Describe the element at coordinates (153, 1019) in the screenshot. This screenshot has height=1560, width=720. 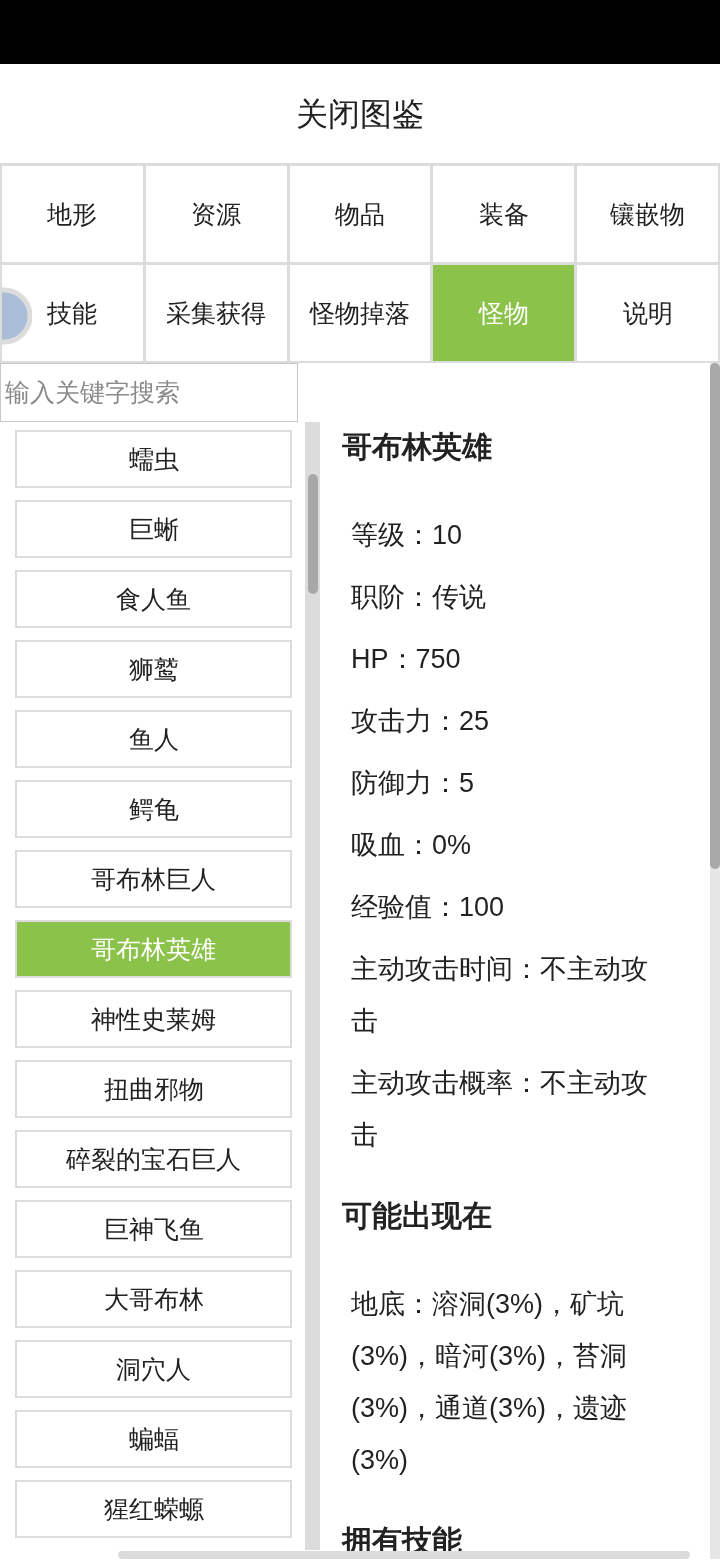
I see `monster-list-item: 神性史莱姆` at that location.